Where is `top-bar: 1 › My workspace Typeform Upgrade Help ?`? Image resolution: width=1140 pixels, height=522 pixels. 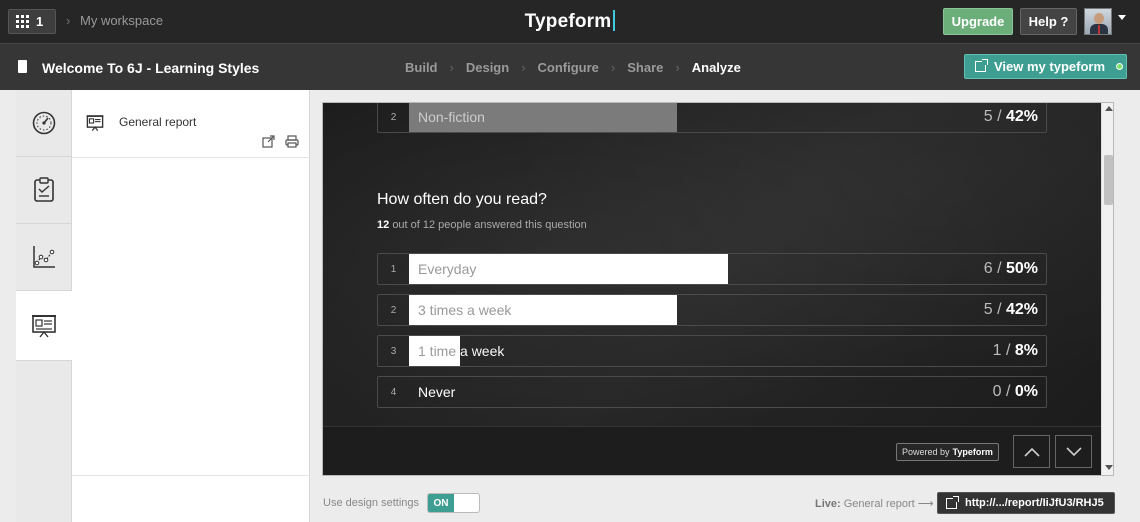 top-bar: 1 › My workspace Typeform Upgrade Help ? is located at coordinates (570, 21).